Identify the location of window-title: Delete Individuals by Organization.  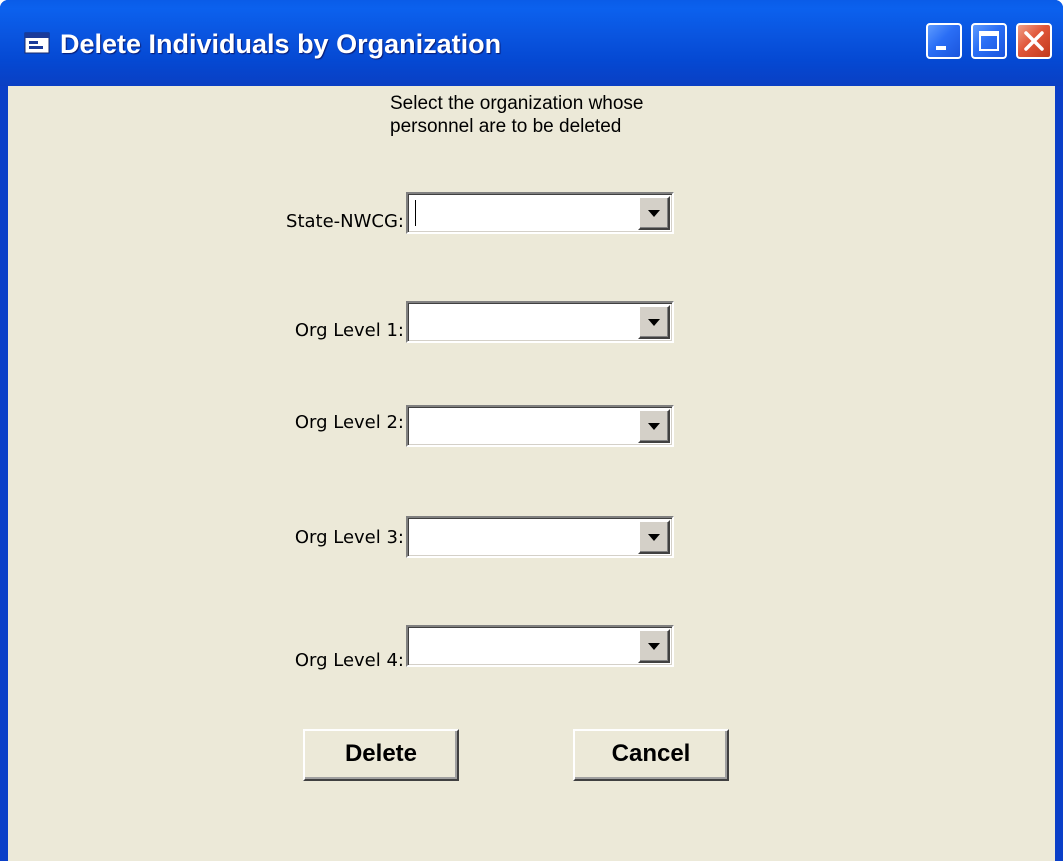
(281, 44).